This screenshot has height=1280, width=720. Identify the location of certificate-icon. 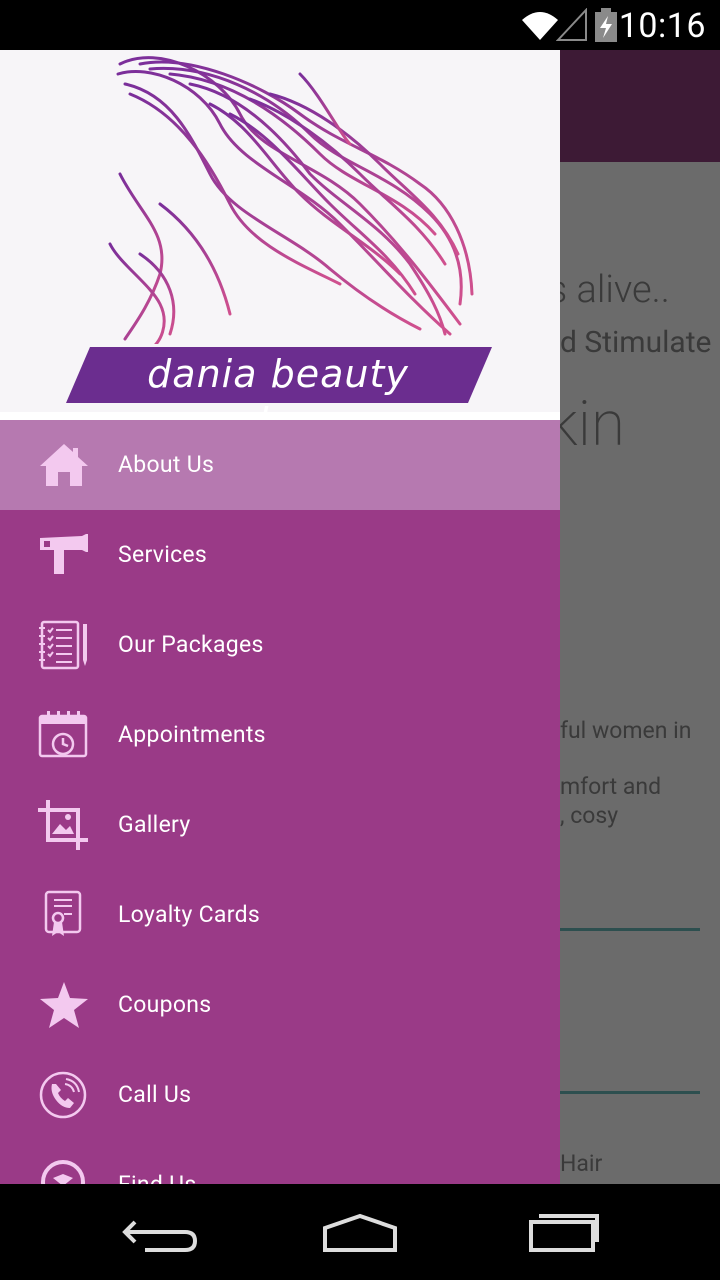
(63, 913).